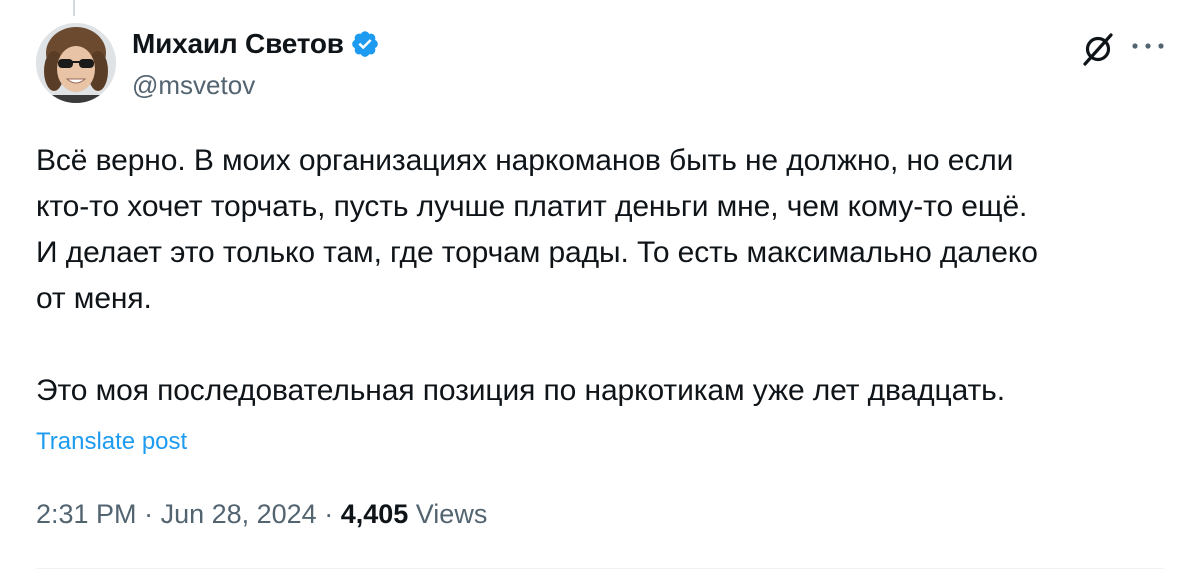 The image size is (1200, 571). I want to click on avatar, so click(76, 63).